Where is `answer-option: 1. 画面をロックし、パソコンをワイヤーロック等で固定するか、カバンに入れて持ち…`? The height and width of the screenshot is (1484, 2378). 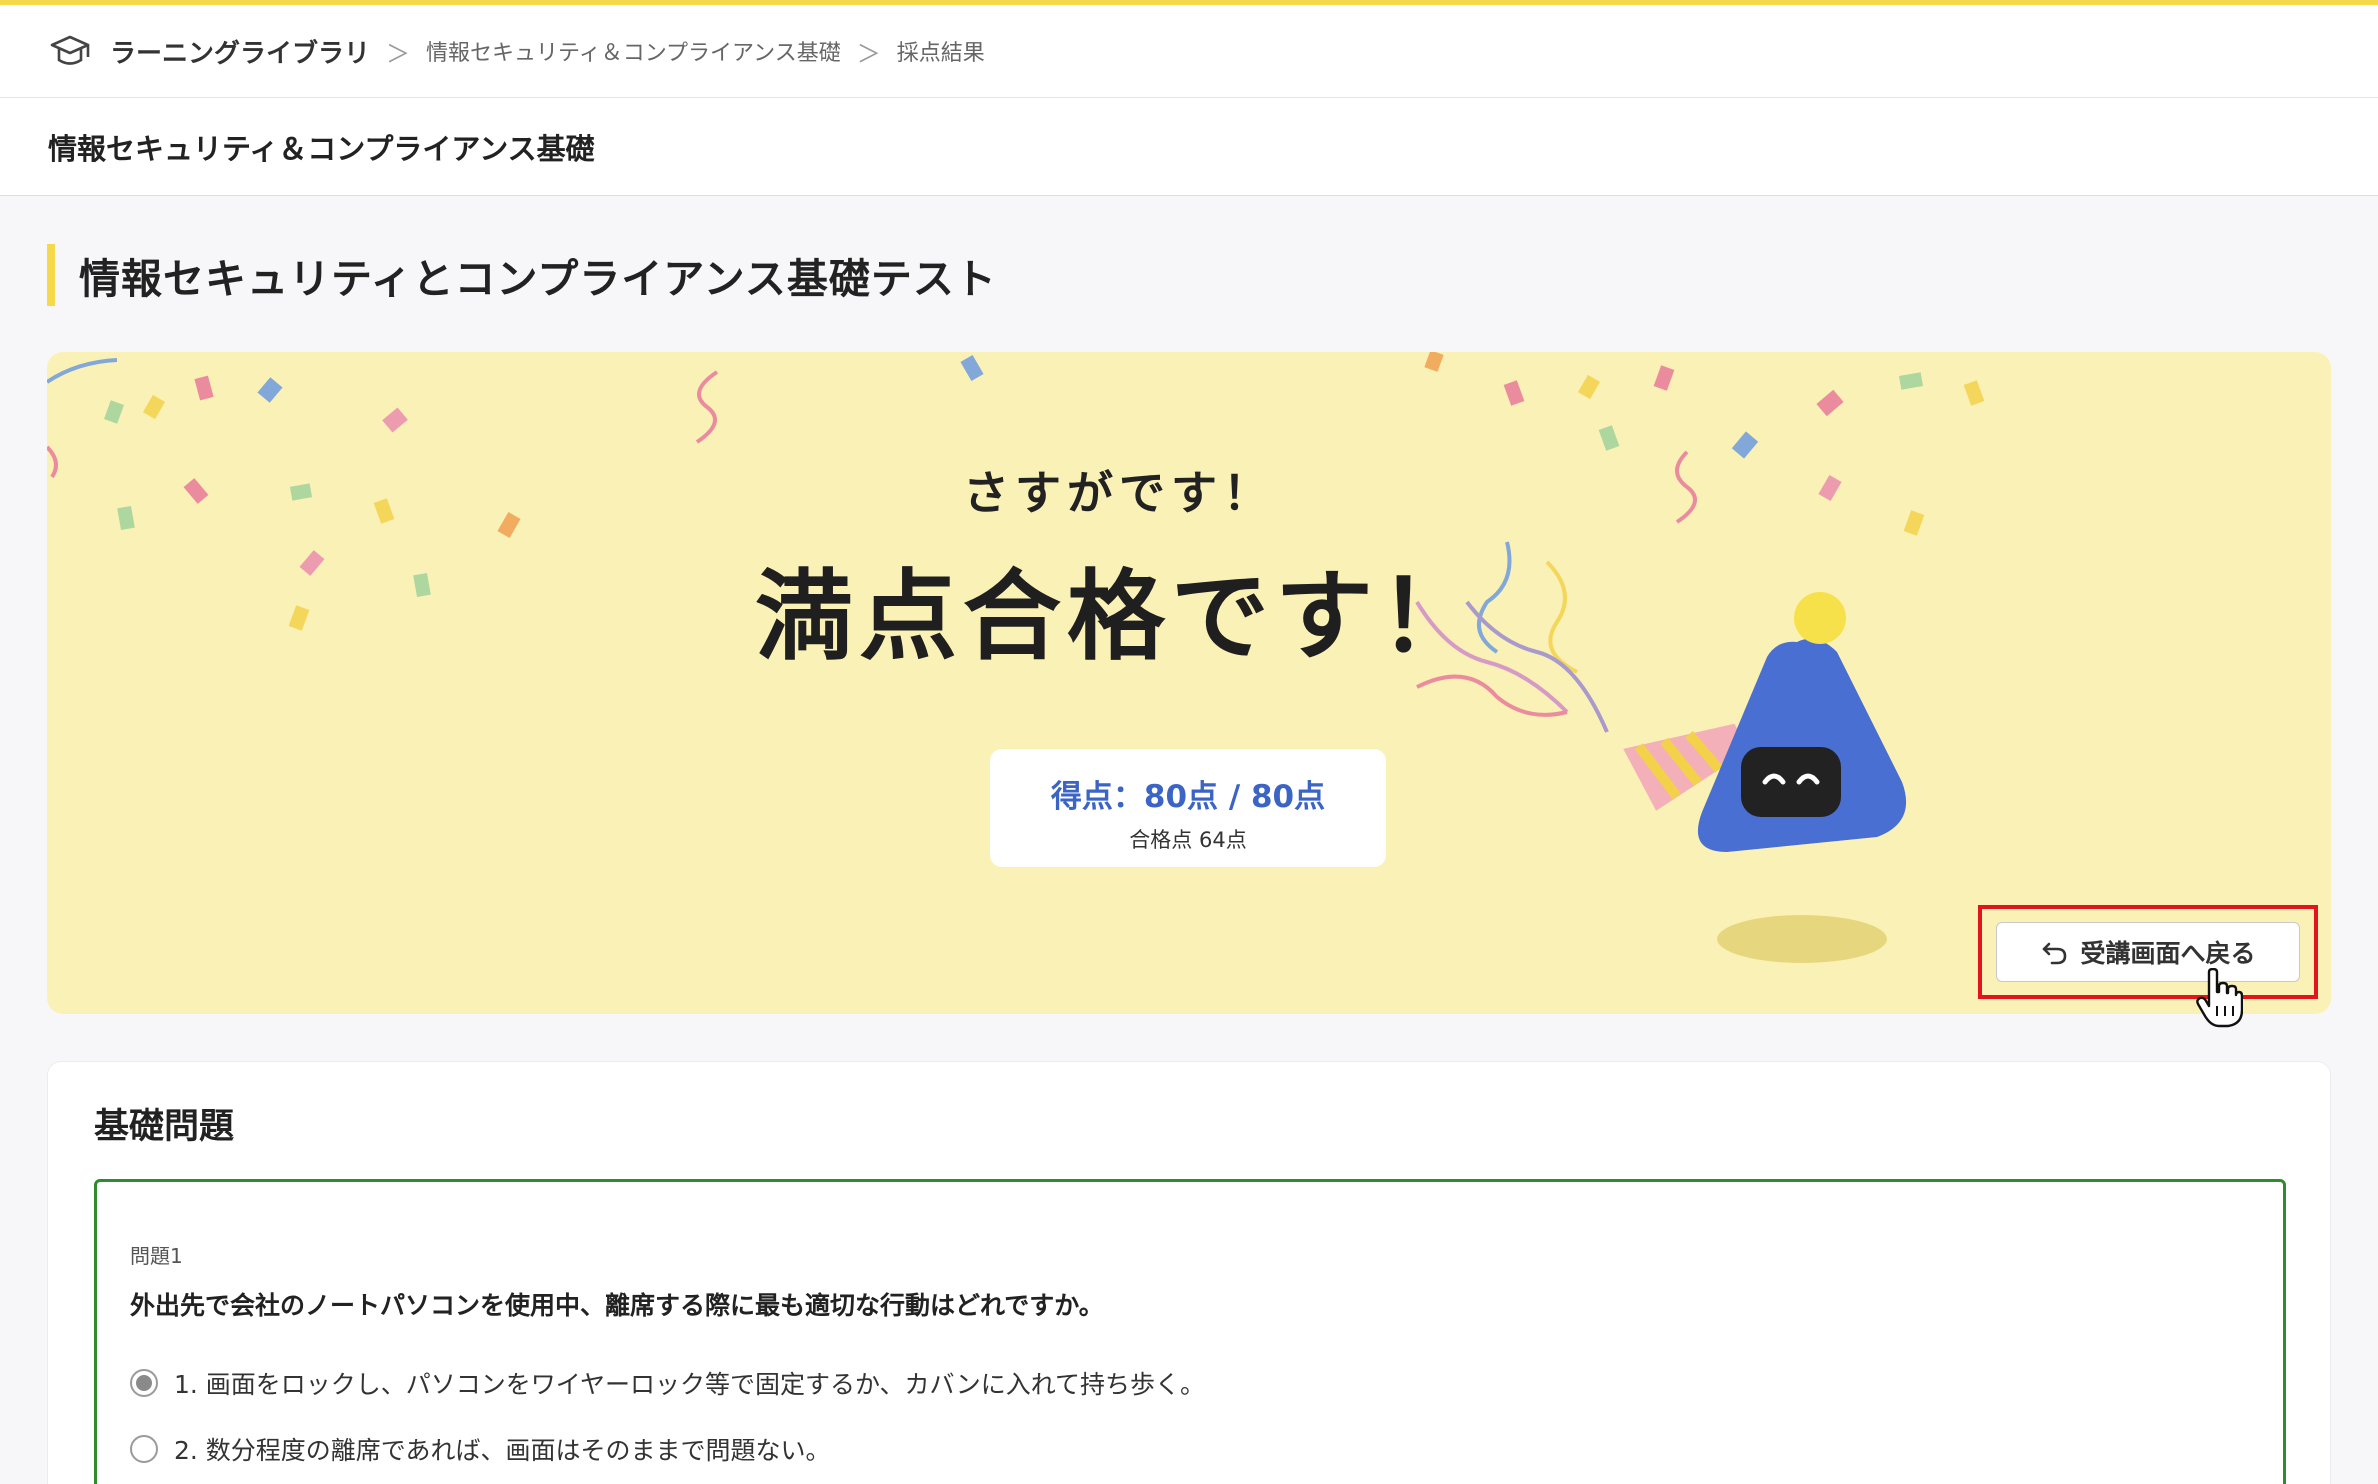 answer-option: 1. 画面をロックし、パソコンをワイヤーロック等で固定するか、カバンに入れて持ち… is located at coordinates (667, 1383).